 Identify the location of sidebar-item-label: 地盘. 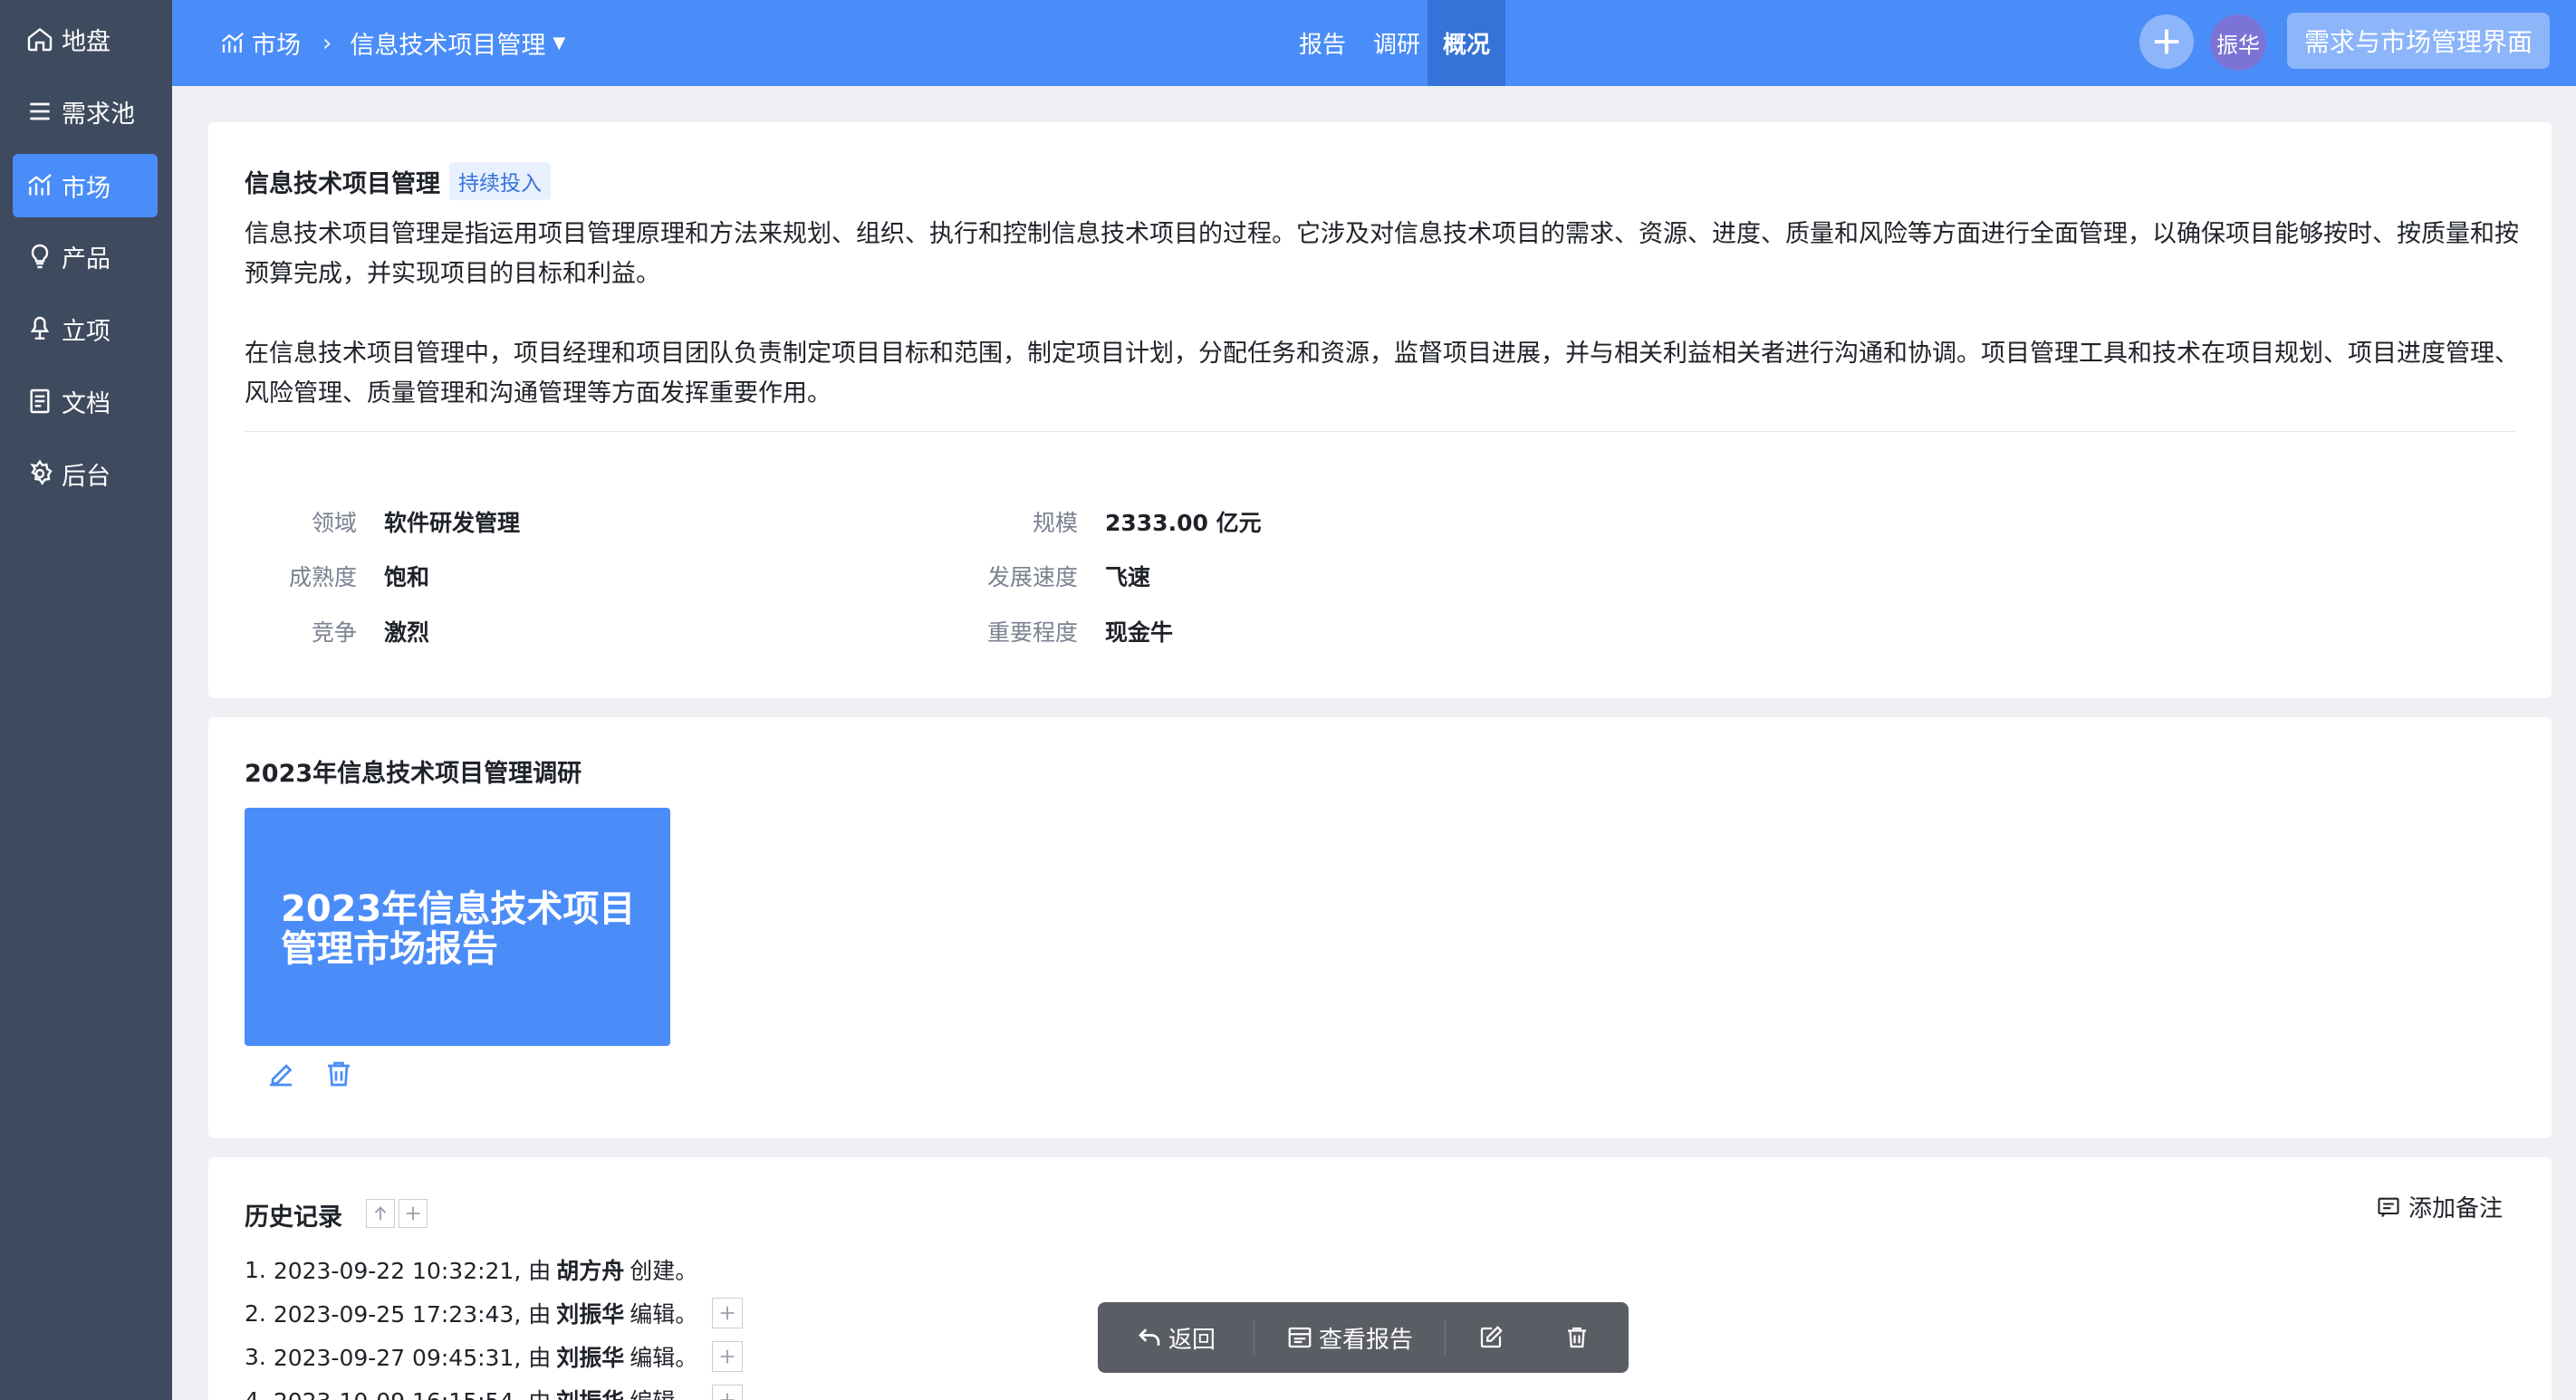
(86, 41).